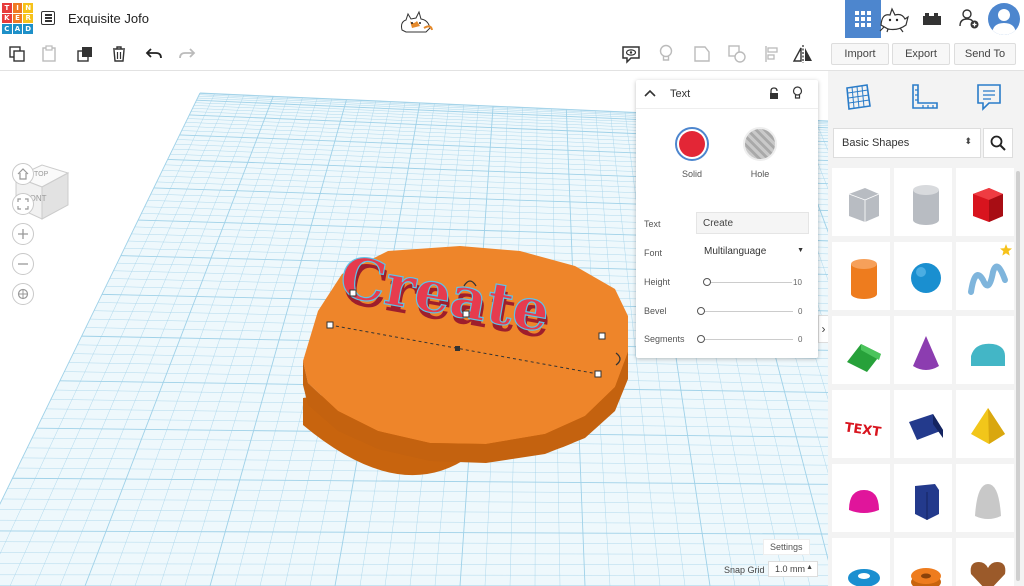 This screenshot has height=586, width=1024. I want to click on paste-icon, so click(49, 54).